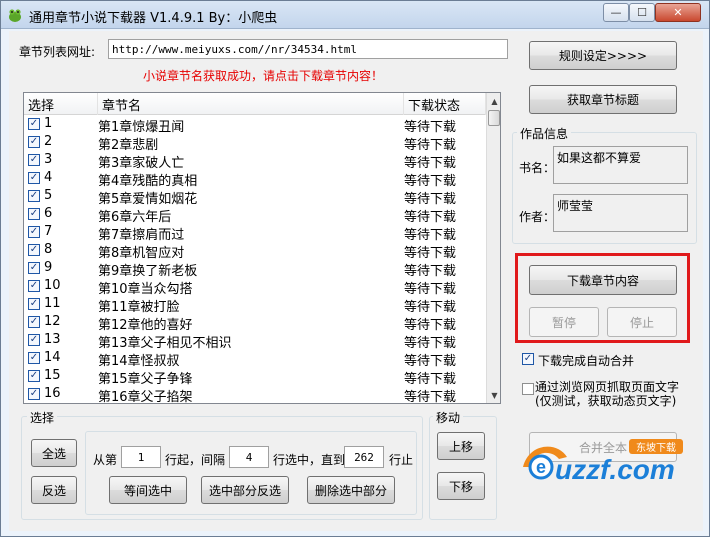 This screenshot has height=537, width=710. Describe the element at coordinates (52, 375) in the screenshot. I see `row-number: 15` at that location.